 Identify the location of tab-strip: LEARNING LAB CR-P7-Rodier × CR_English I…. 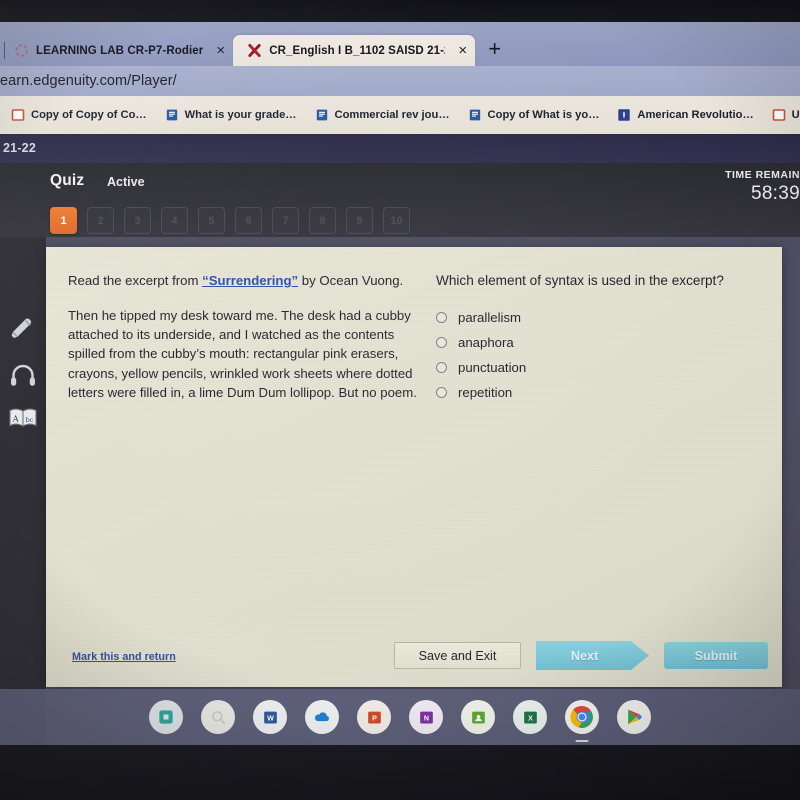
(400, 48).